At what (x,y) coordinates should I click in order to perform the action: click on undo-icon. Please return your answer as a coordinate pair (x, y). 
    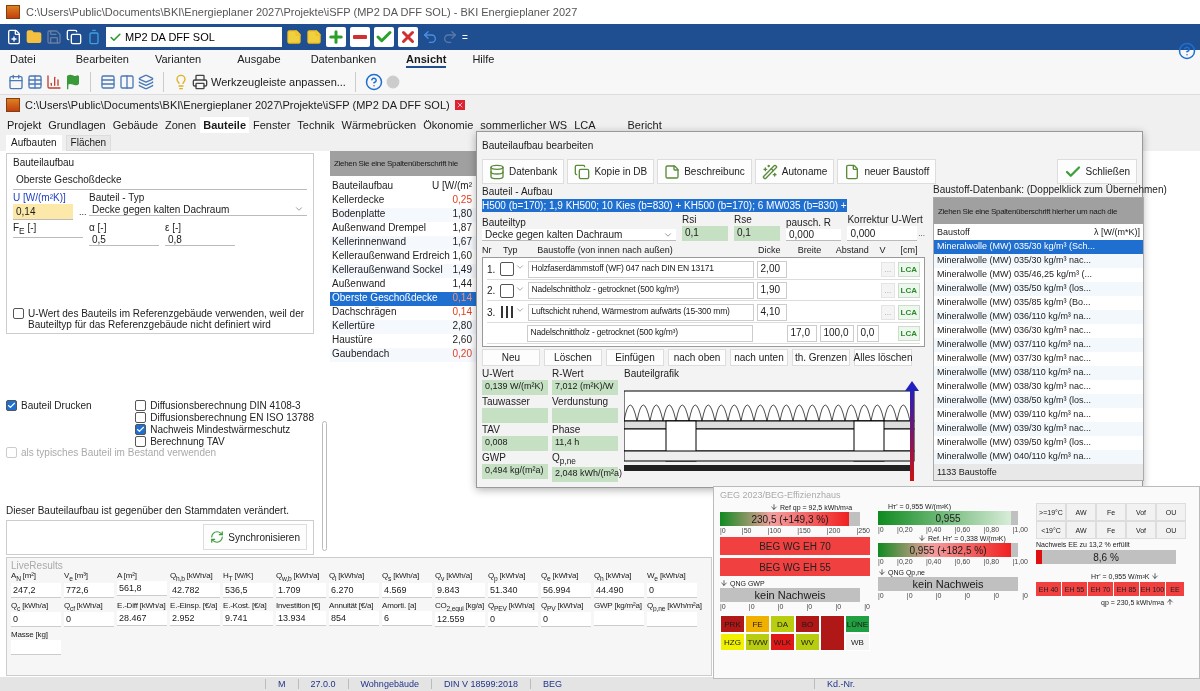
    Looking at the image, I should click on (430, 37).